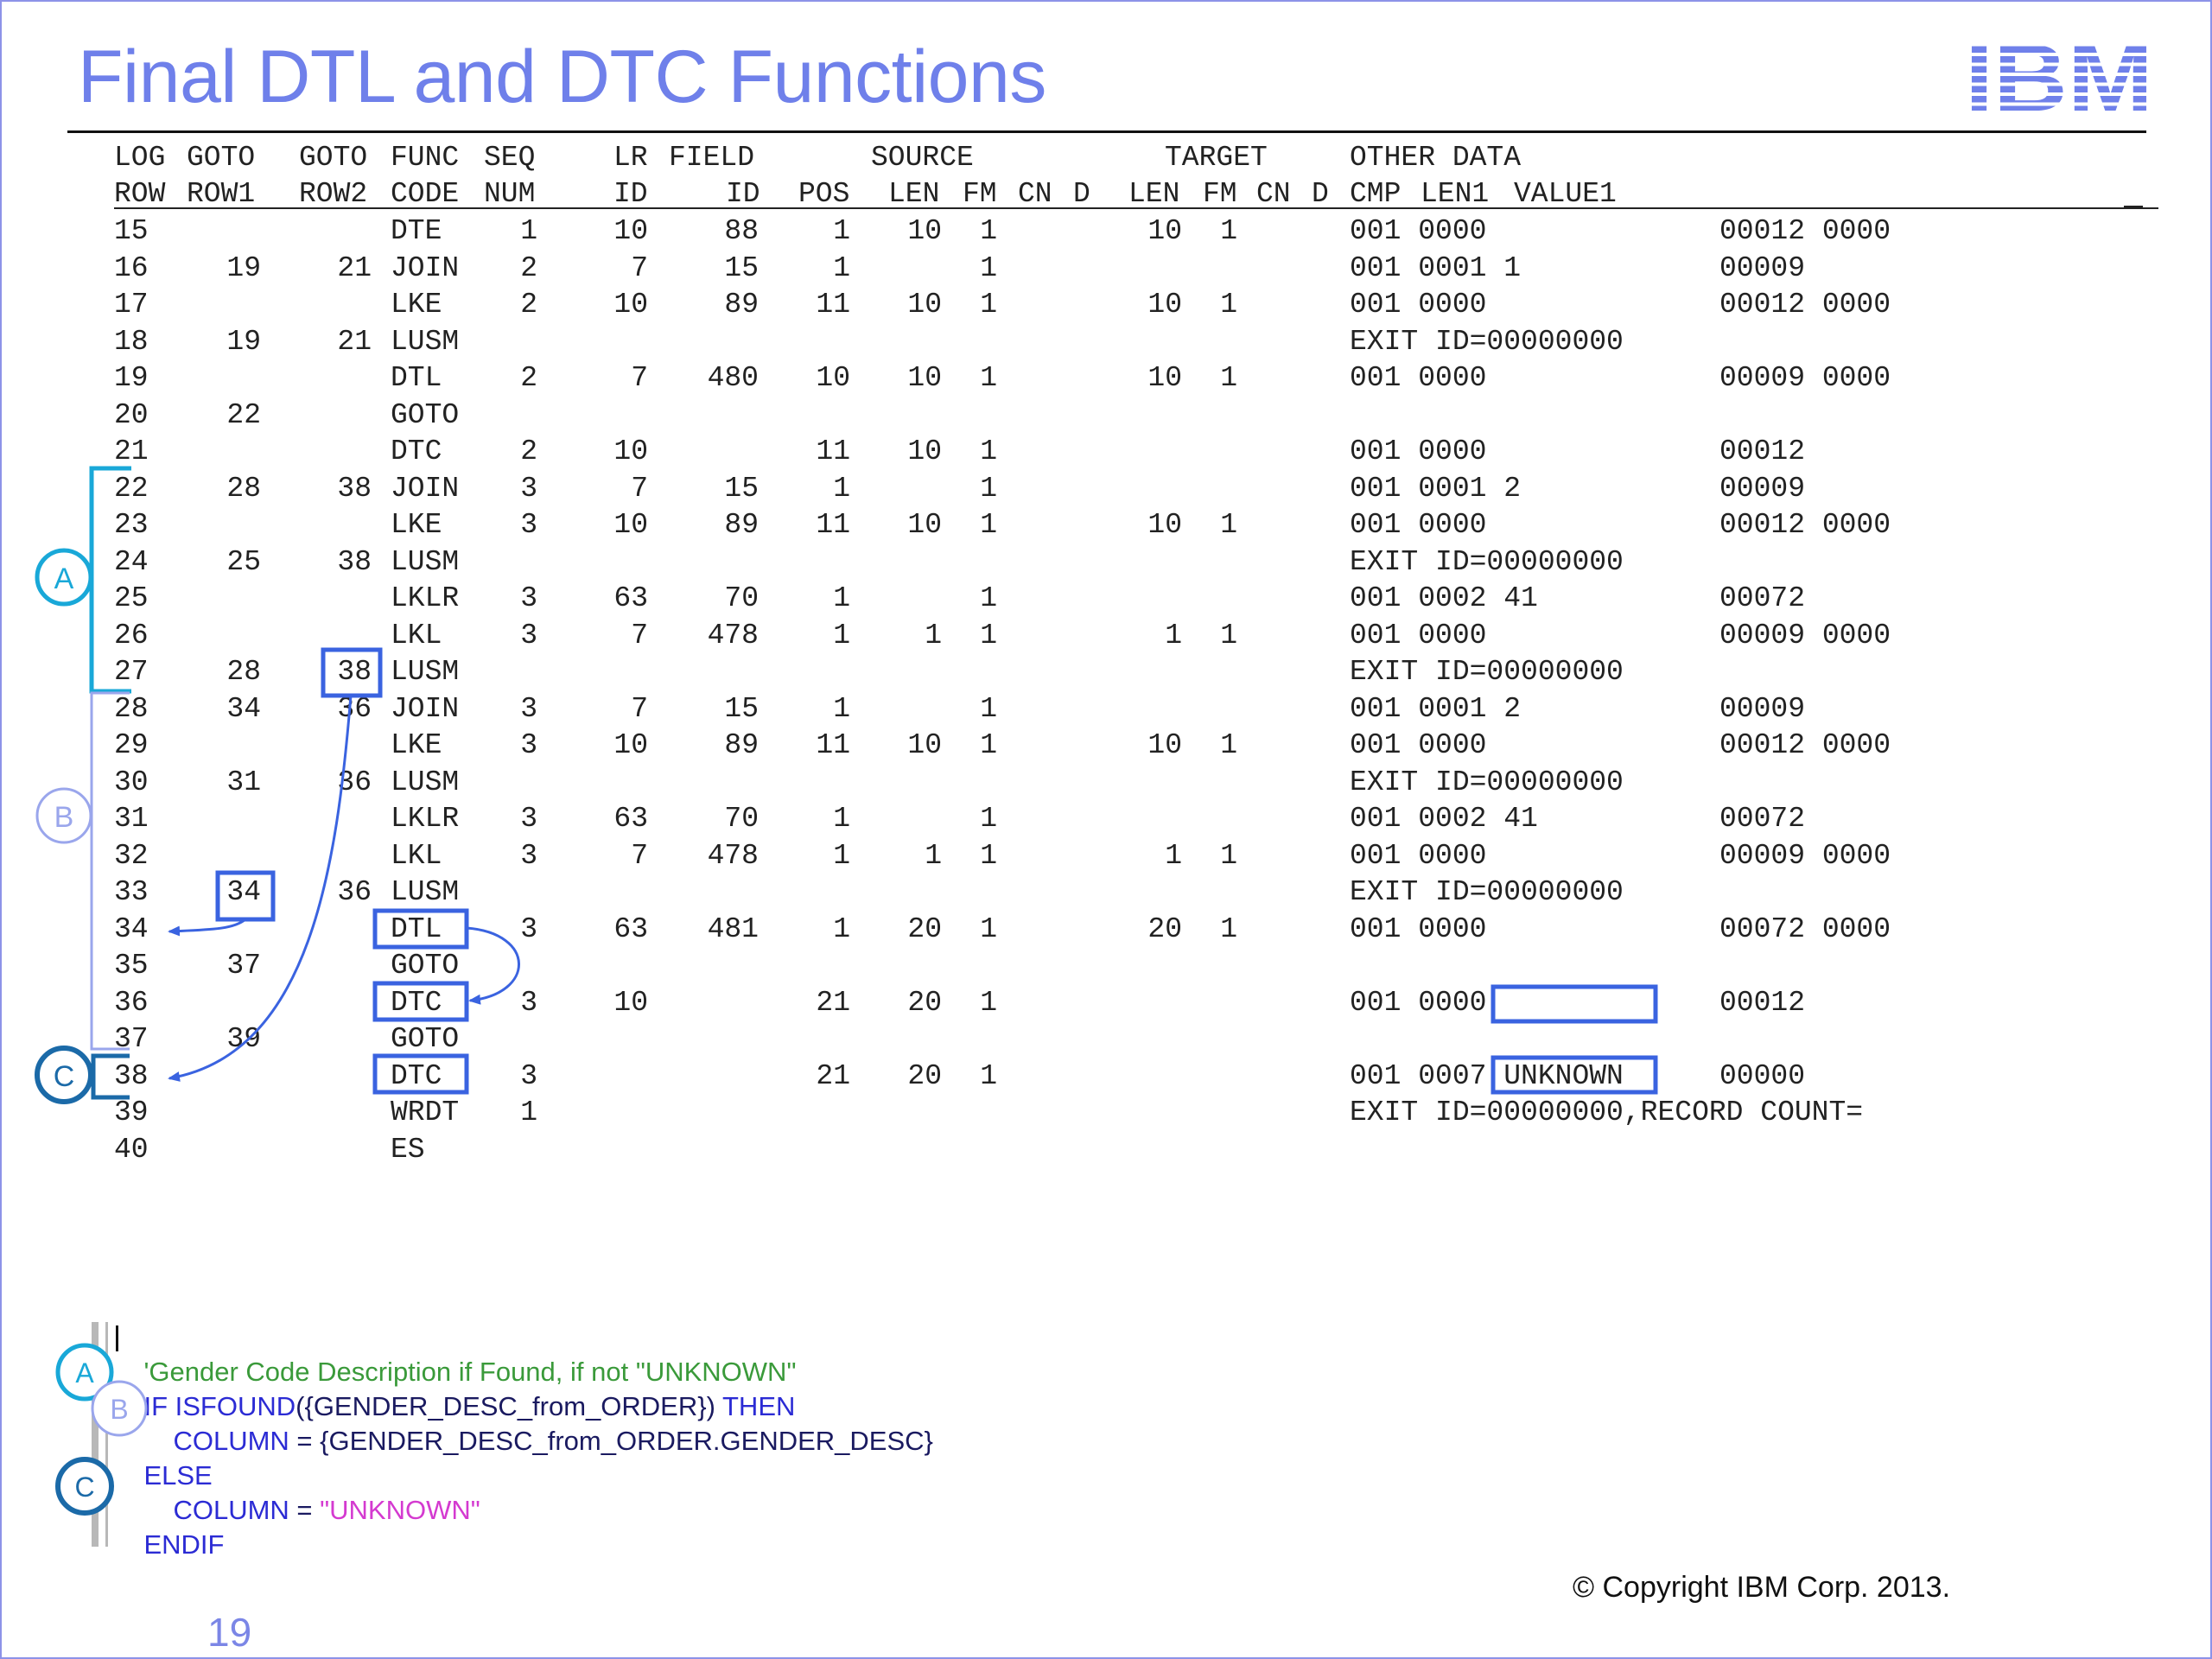  Describe the element at coordinates (131, 1002) in the screenshot. I see `cell-log-row: 36` at that location.